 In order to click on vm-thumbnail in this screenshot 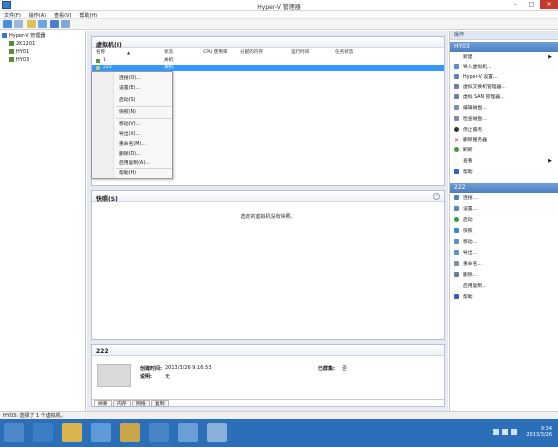, I will do `click(114, 375)`.